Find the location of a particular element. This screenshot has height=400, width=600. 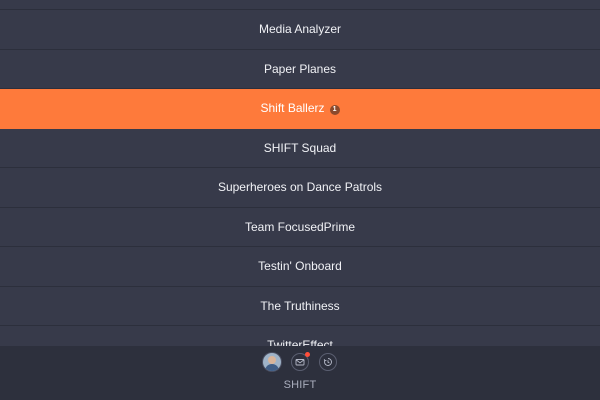

team-row: Paper Planes is located at coordinates (300, 69).